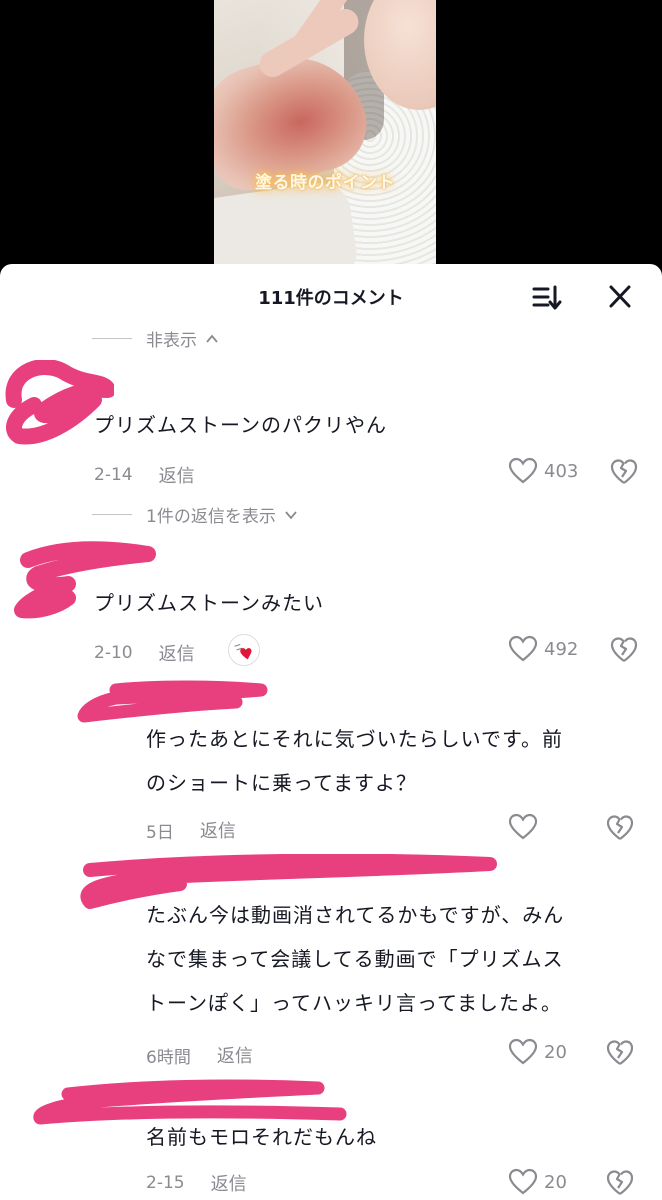  I want to click on reply-text-line: たぶん今は動画消されてるかもですが、みん, so click(355, 915).